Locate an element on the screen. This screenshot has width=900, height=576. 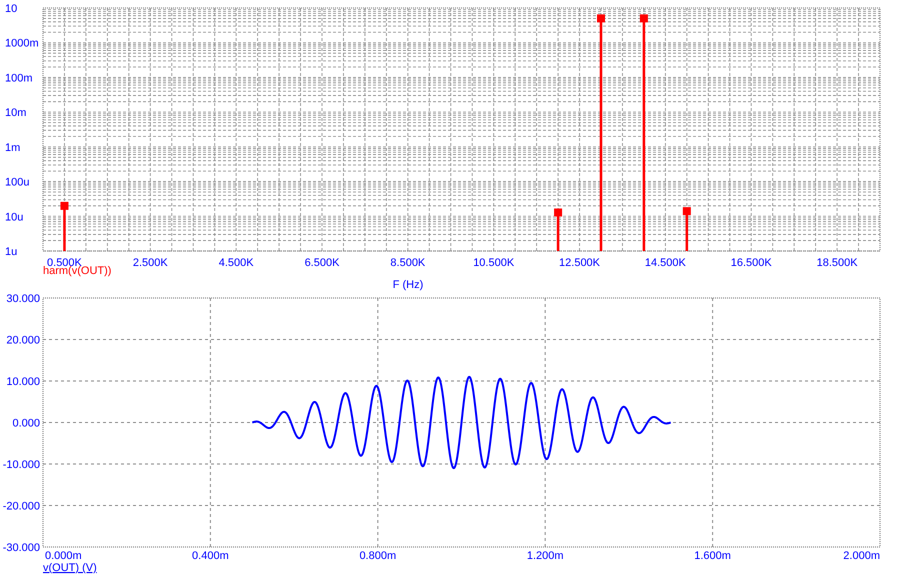
x-tick-label: 18.500K is located at coordinates (837, 263).